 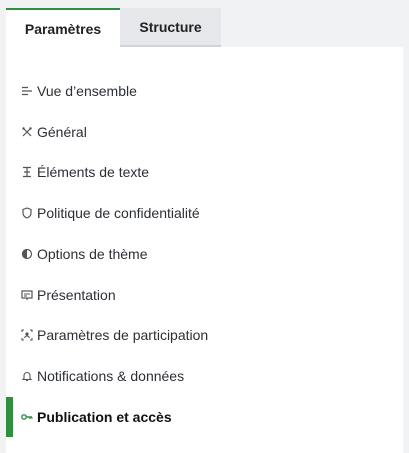 What do you see at coordinates (26, 91) in the screenshot?
I see `list-icon` at bounding box center [26, 91].